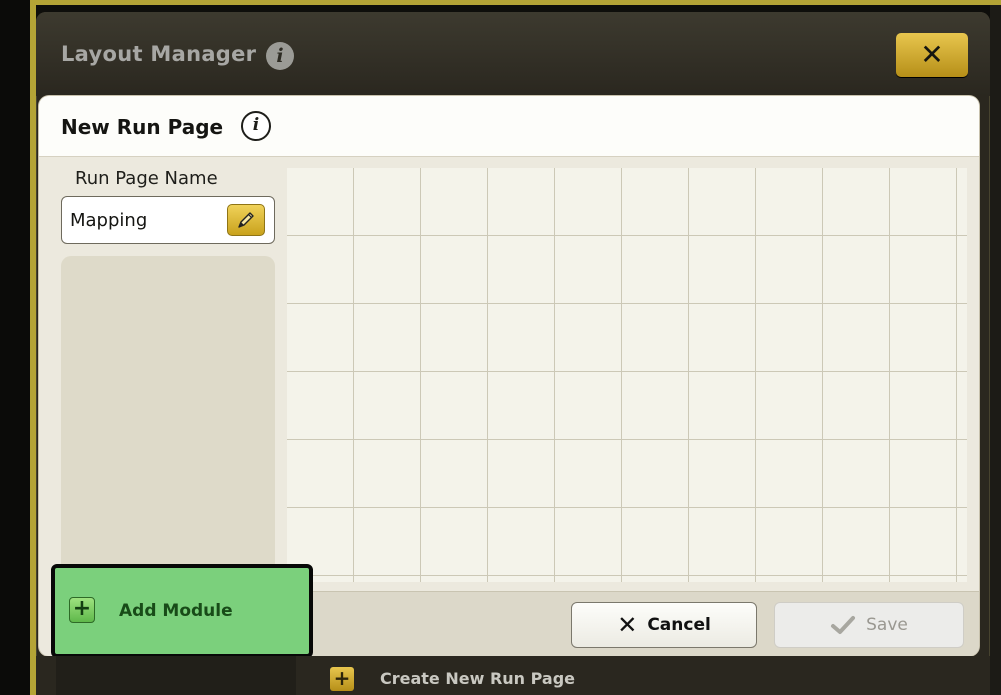 This screenshot has height=695, width=1001. What do you see at coordinates (513, 54) in the screenshot?
I see `layout-manager-titlebar: Layout Manager i ✕` at bounding box center [513, 54].